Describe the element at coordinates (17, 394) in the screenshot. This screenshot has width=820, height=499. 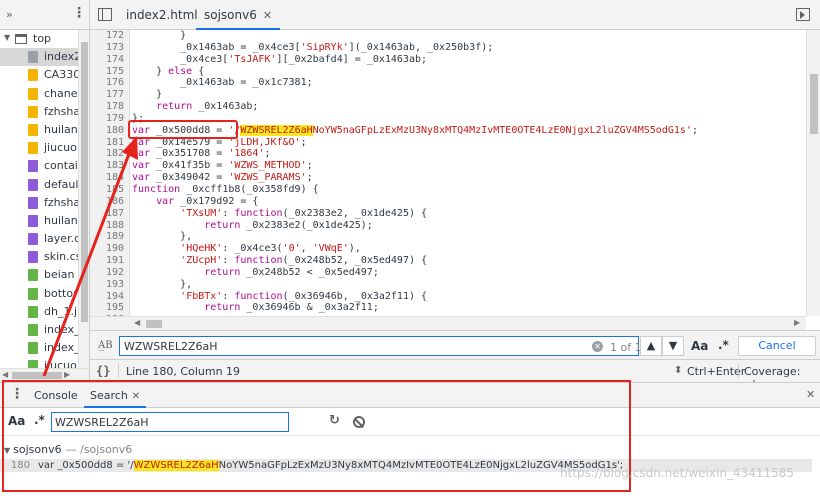
I see `more-tools-icon: ⋮` at that location.